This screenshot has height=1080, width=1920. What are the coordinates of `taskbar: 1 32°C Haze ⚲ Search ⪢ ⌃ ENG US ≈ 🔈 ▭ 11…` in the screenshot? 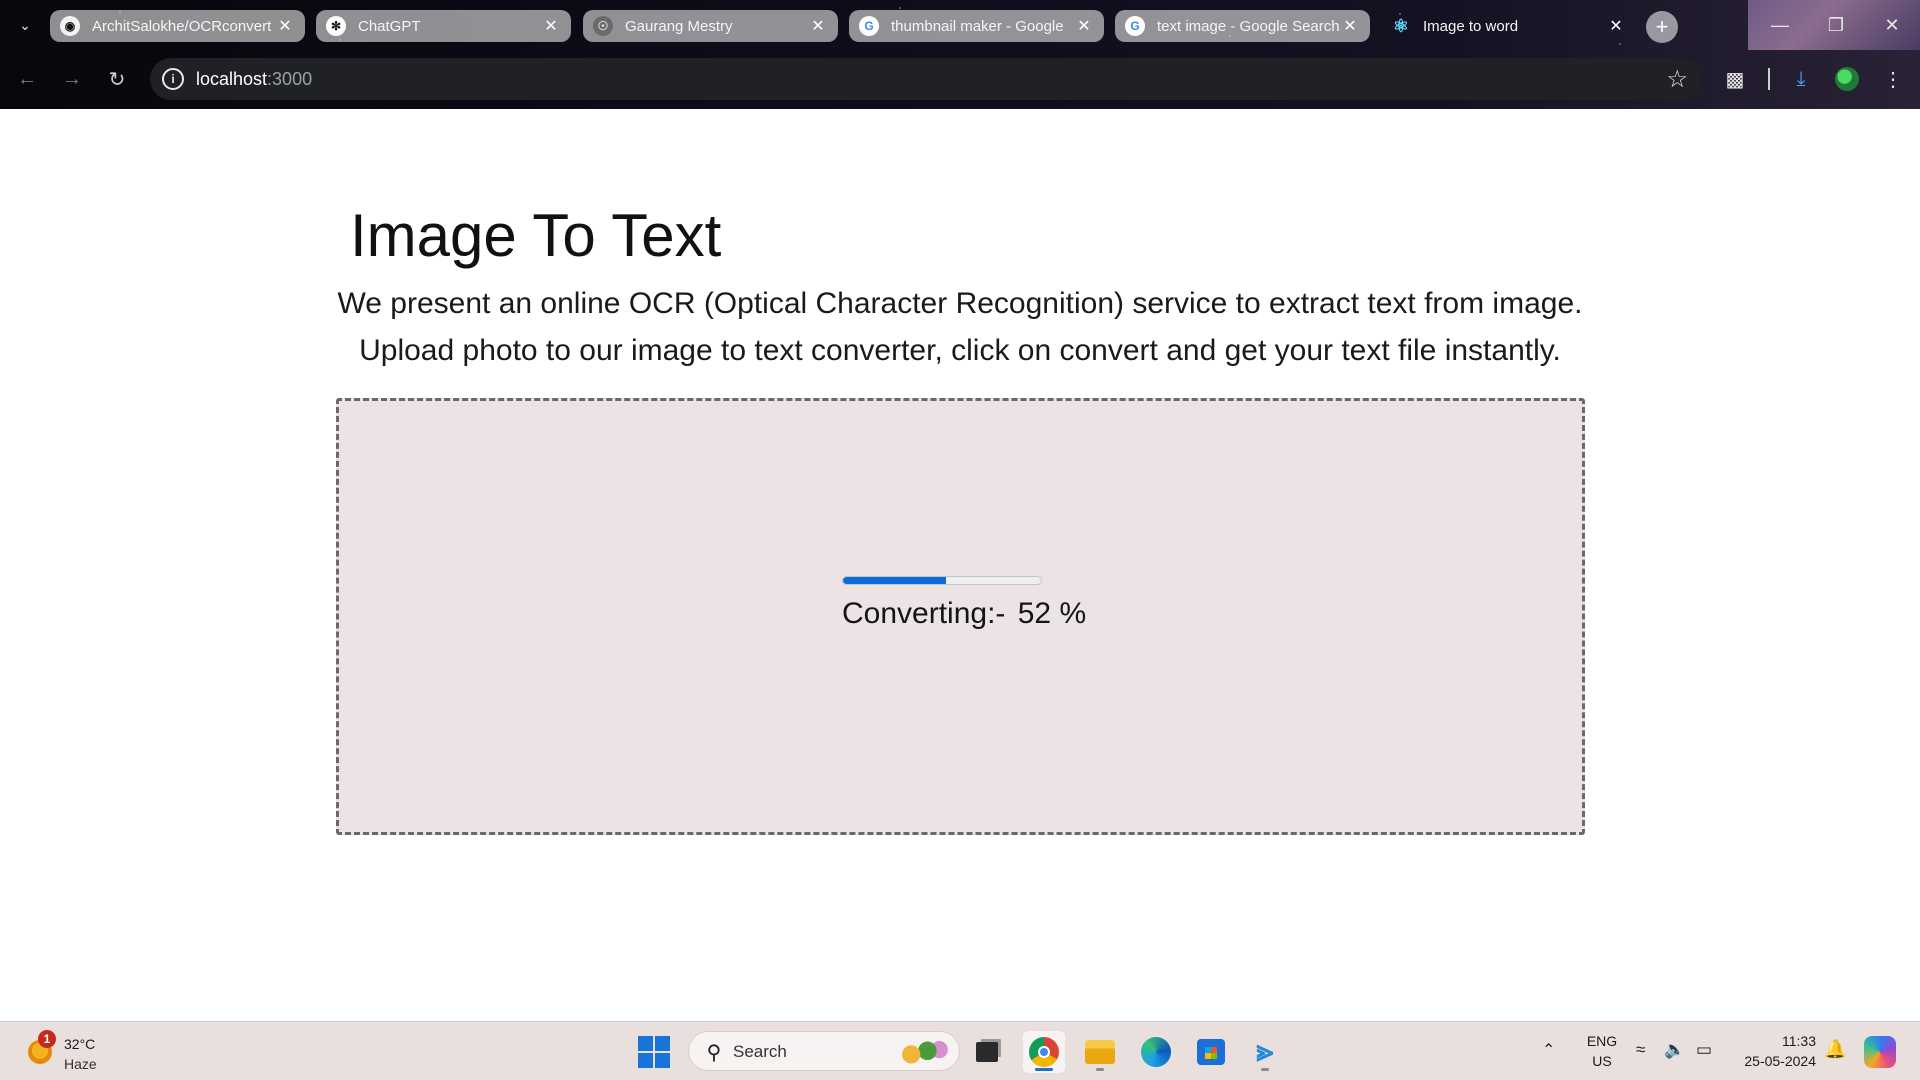 It's located at (960, 1050).